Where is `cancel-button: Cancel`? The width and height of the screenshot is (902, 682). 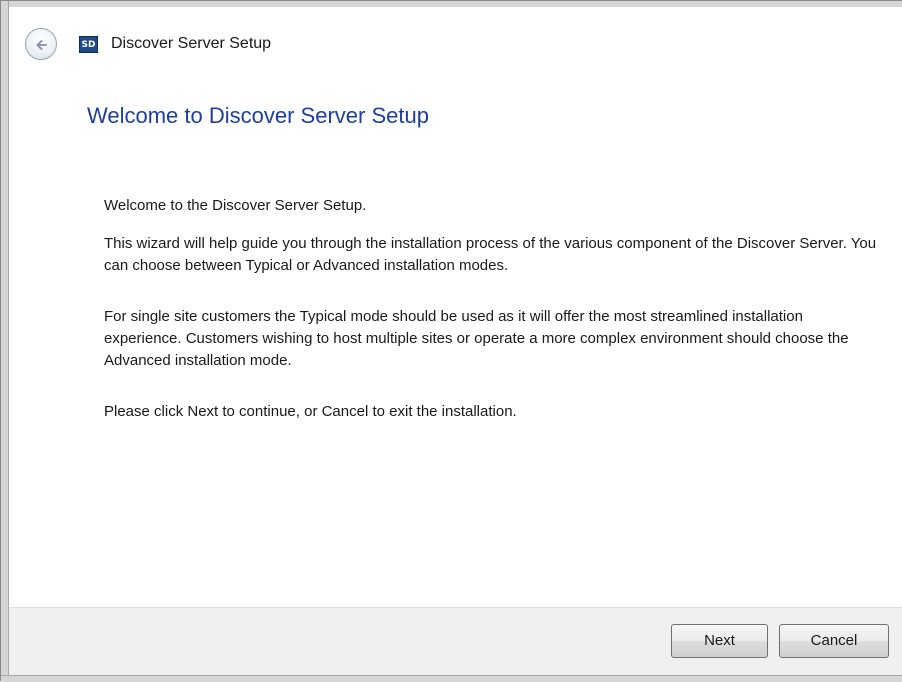 cancel-button: Cancel is located at coordinates (834, 641).